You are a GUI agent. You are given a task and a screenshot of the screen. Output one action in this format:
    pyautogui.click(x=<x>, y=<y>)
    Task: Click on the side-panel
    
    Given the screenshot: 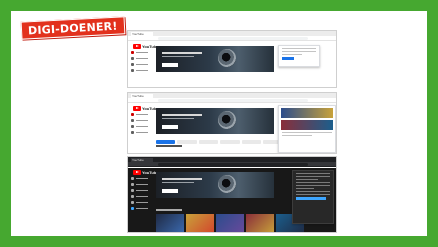 What is the action you would take?
    pyautogui.click(x=307, y=129)
    